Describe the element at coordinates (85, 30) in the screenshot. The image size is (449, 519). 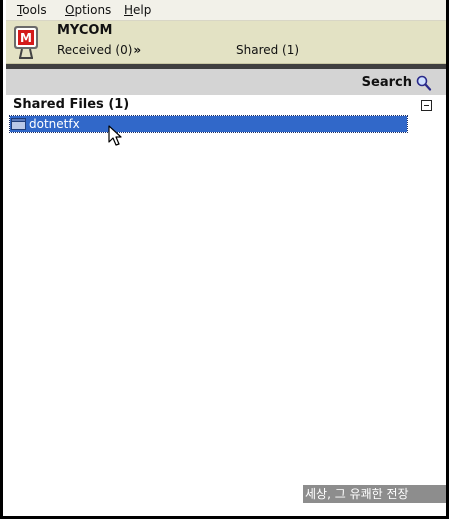
I see `contact-title: MYCOM` at that location.